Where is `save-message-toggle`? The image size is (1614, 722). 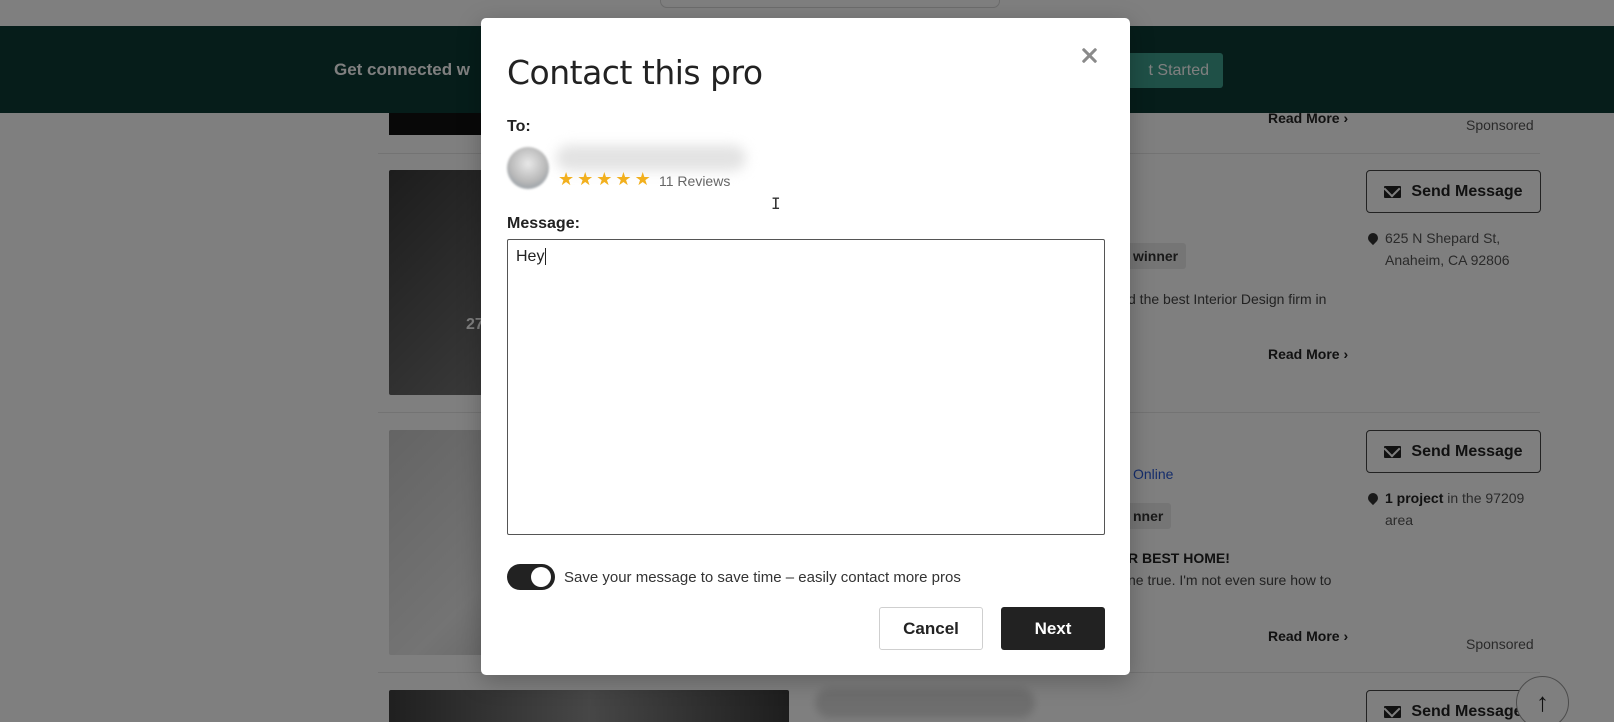 save-message-toggle is located at coordinates (531, 577).